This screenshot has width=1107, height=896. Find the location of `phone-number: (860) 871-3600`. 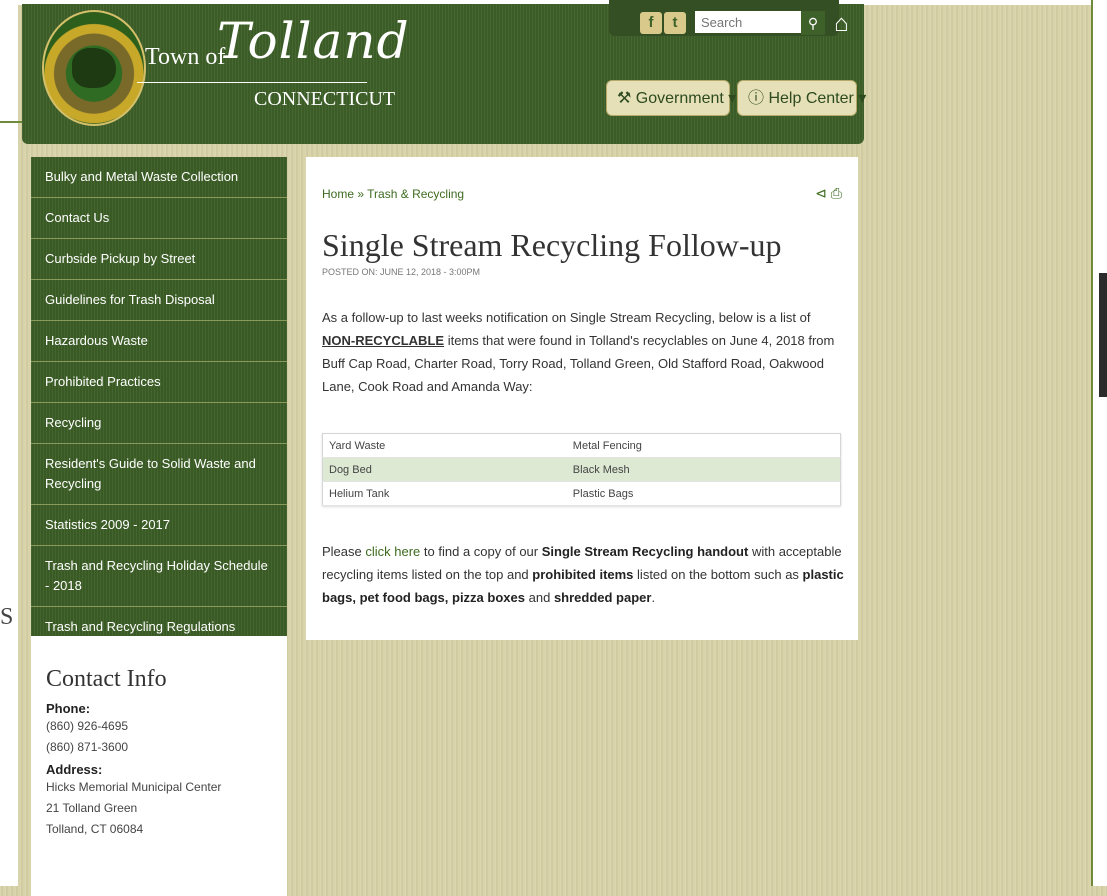

phone-number: (860) 871-3600 is located at coordinates (159, 747).